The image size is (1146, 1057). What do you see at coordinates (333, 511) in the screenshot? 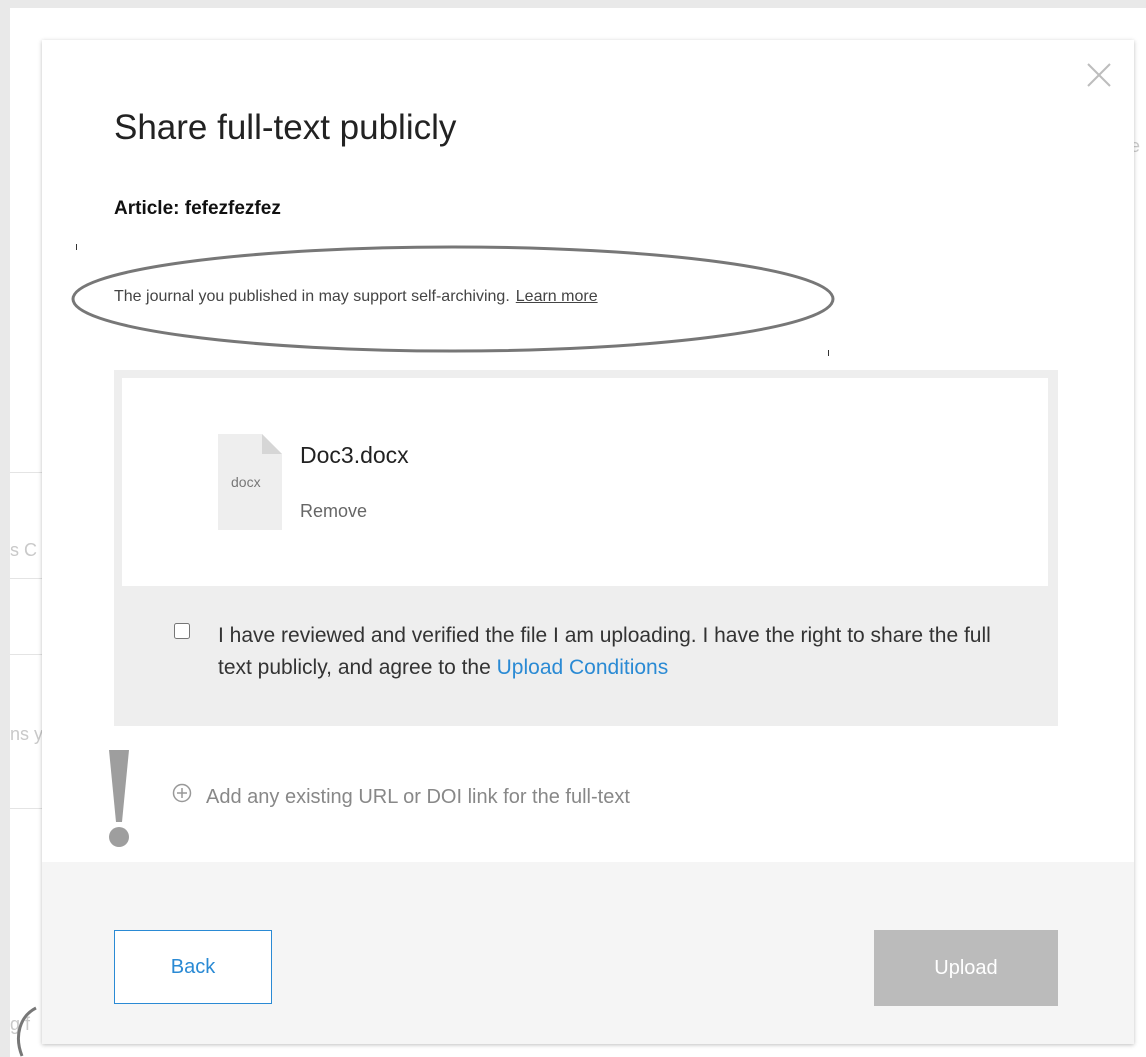
I see `remove-file-link: Remove` at bounding box center [333, 511].